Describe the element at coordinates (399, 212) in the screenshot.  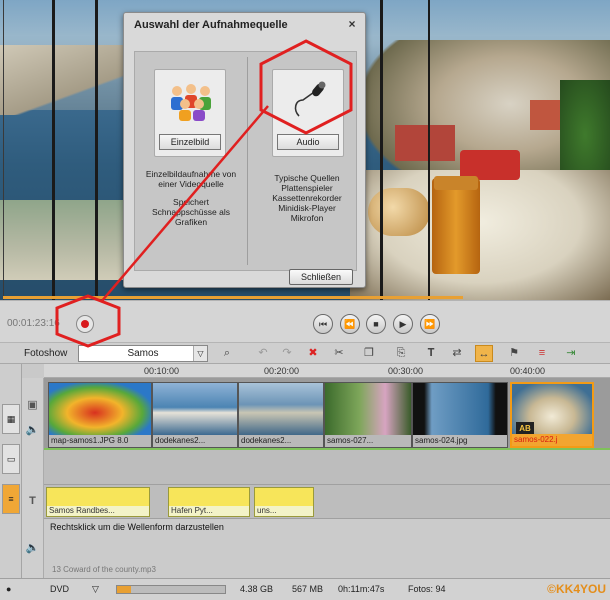
I see `preview-bread` at that location.